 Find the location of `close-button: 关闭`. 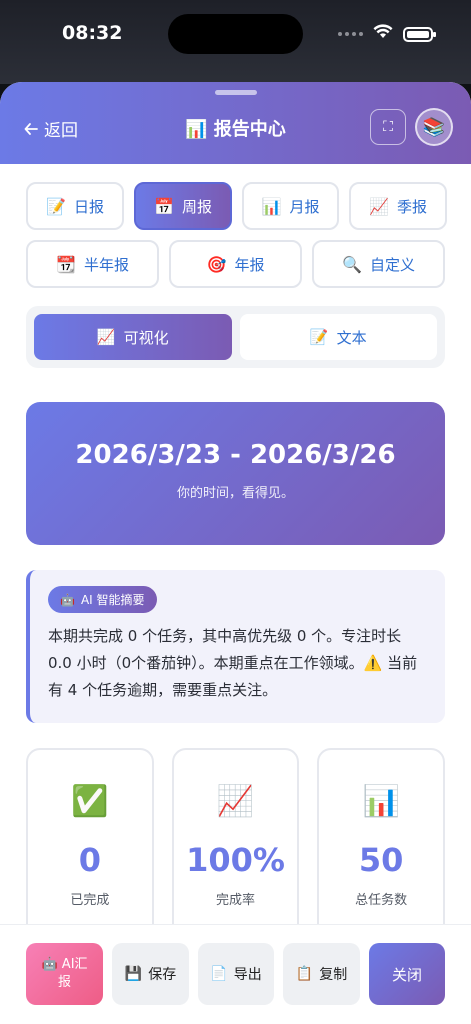

close-button: 关闭 is located at coordinates (407, 974).